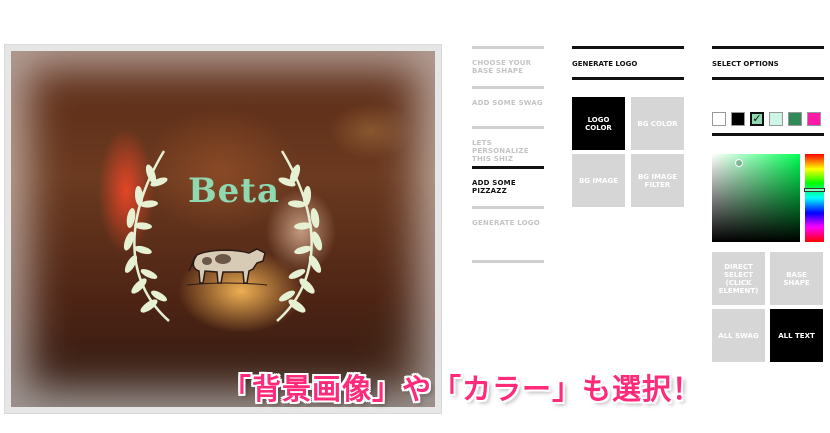 Image resolution: width=830 pixels, height=433 pixels. I want to click on swatch-pink, so click(814, 119).